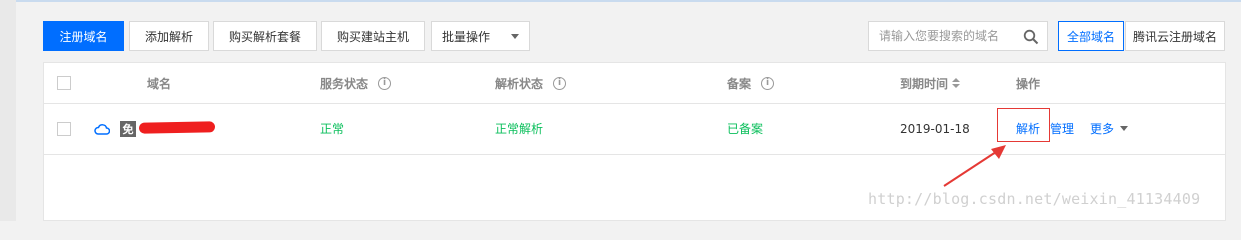 This screenshot has width=1241, height=240. Describe the element at coordinates (519, 129) in the screenshot. I see `resolution-status-cell: 正常解析` at that location.